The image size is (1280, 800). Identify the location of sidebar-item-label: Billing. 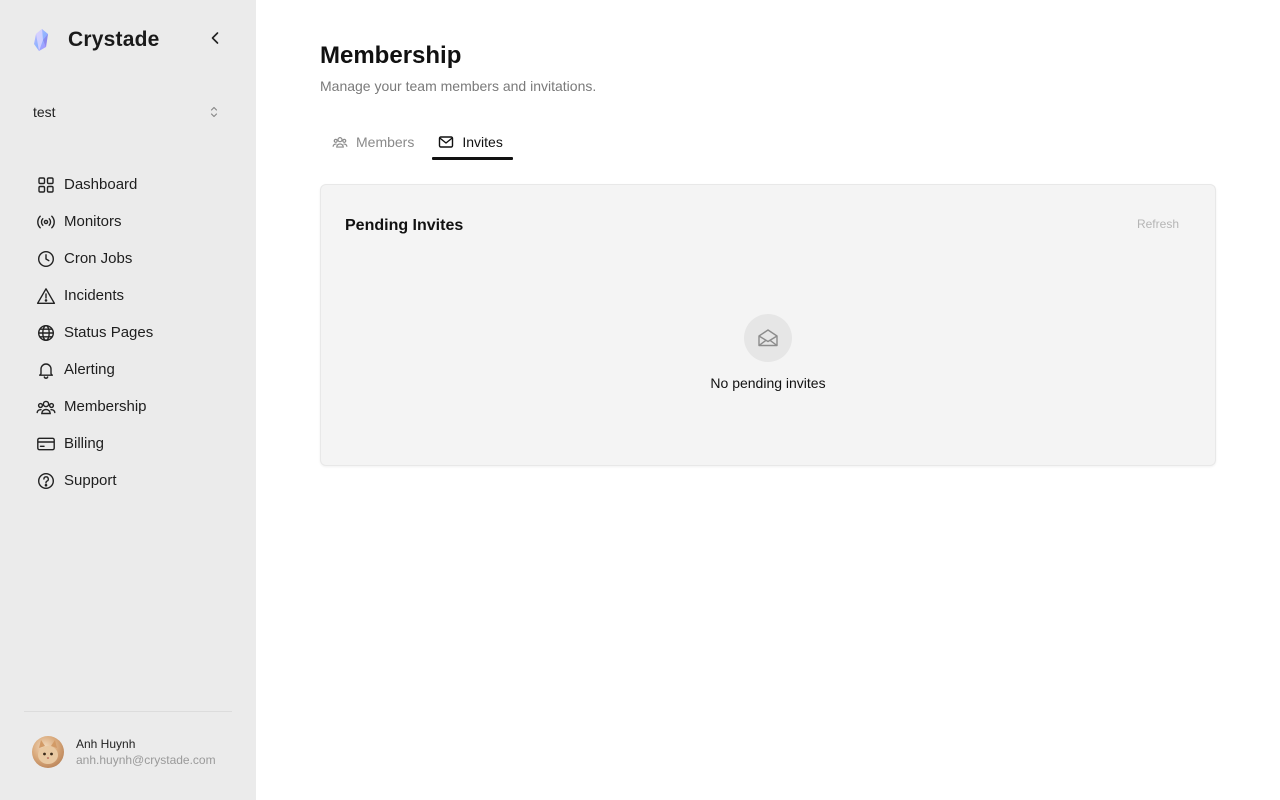
(84, 443).